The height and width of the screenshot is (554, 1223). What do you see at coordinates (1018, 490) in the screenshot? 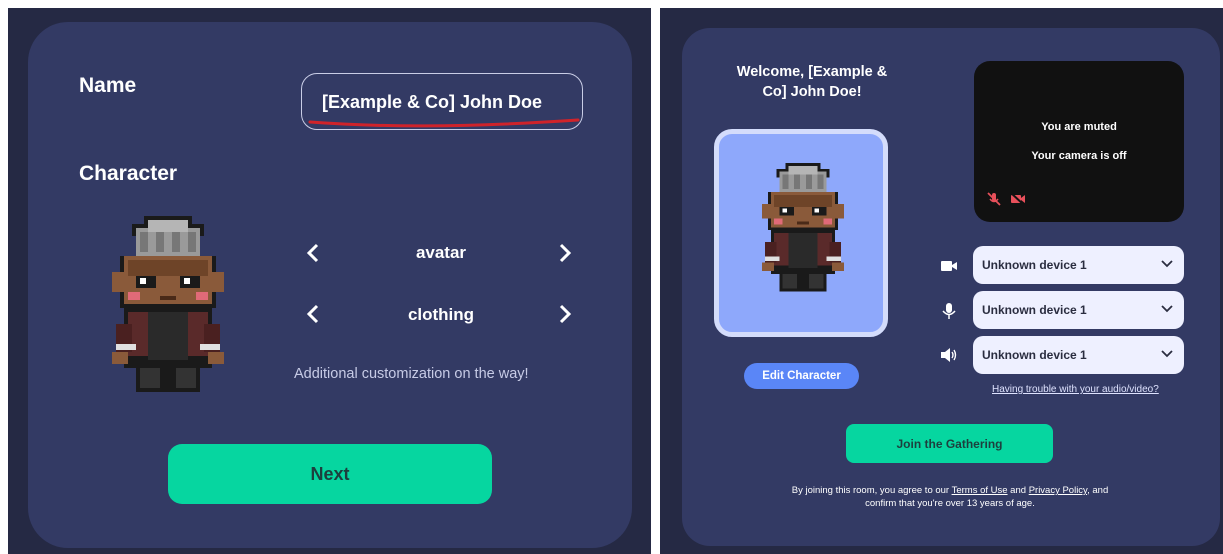
I see `legal-text-2: and` at bounding box center [1018, 490].